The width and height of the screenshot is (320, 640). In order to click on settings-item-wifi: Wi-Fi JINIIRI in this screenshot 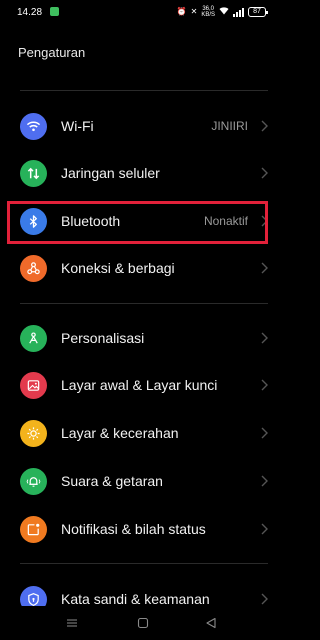, I will do `click(143, 127)`.